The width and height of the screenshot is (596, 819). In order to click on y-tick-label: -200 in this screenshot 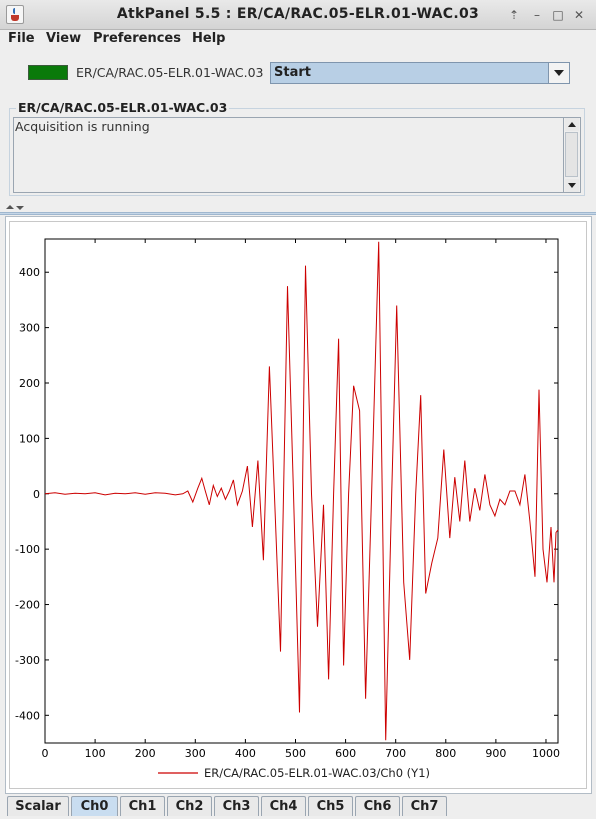, I will do `click(27, 605)`.